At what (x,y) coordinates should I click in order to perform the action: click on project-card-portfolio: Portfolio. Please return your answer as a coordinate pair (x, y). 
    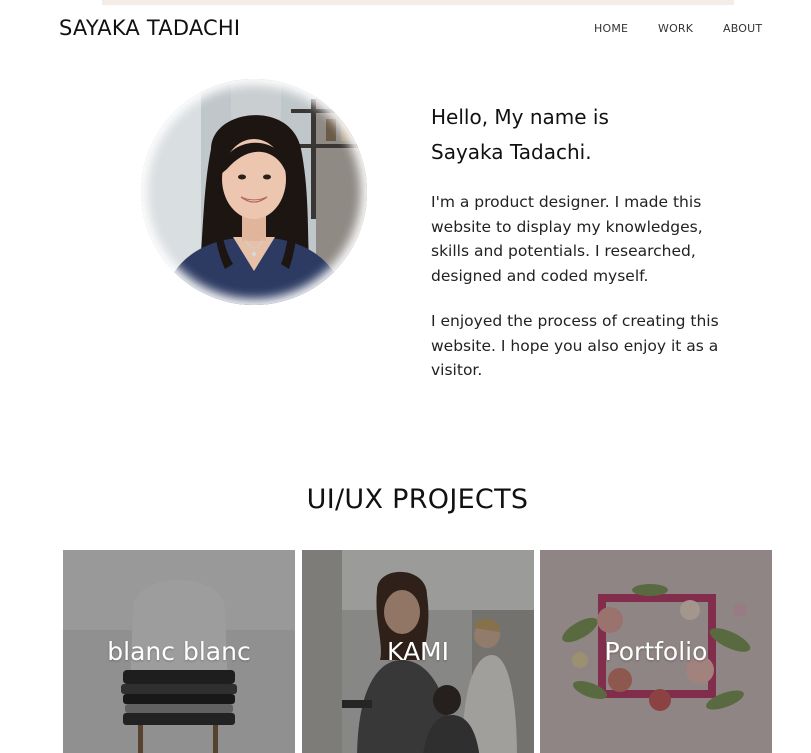
    Looking at the image, I should click on (656, 651).